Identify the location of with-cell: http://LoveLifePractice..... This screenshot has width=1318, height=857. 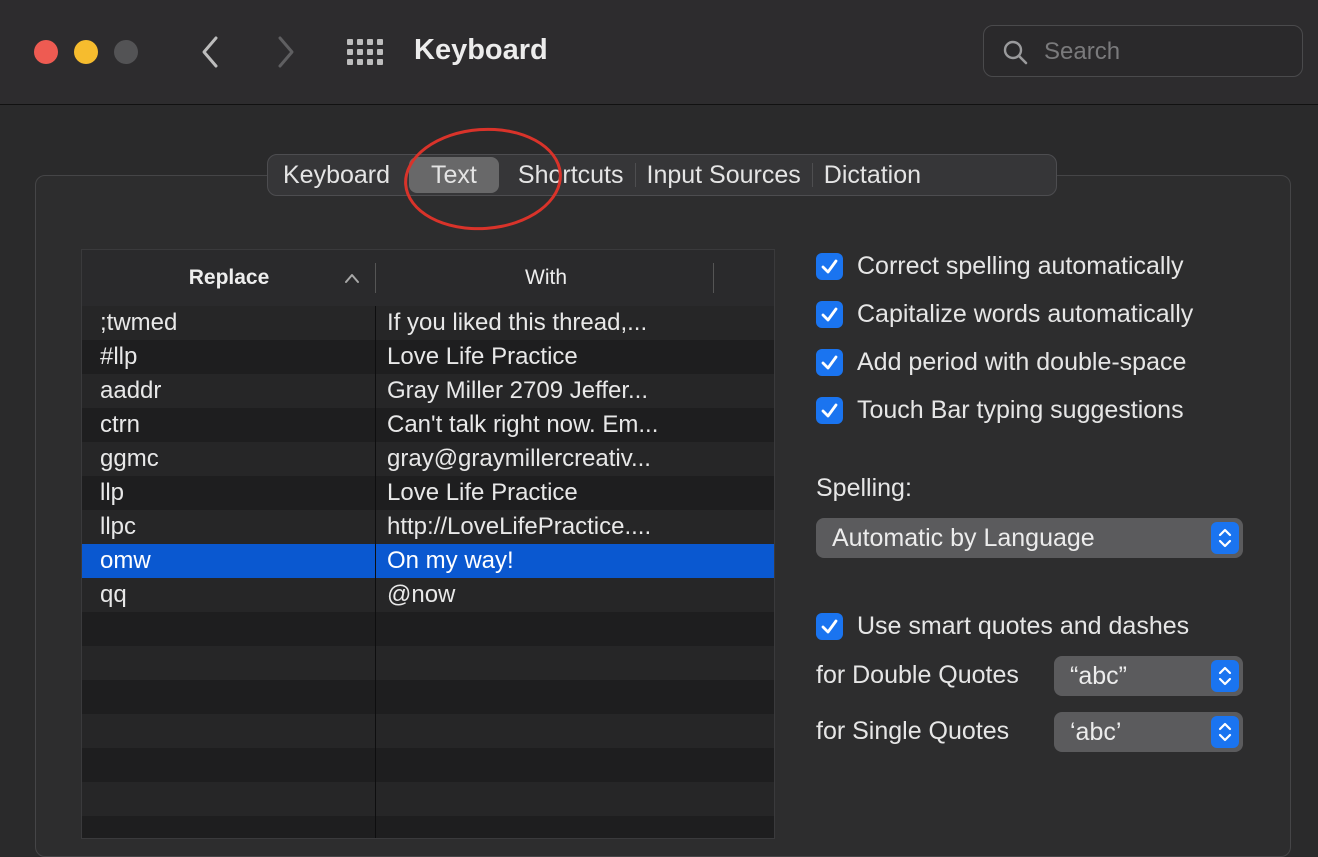
(552, 527).